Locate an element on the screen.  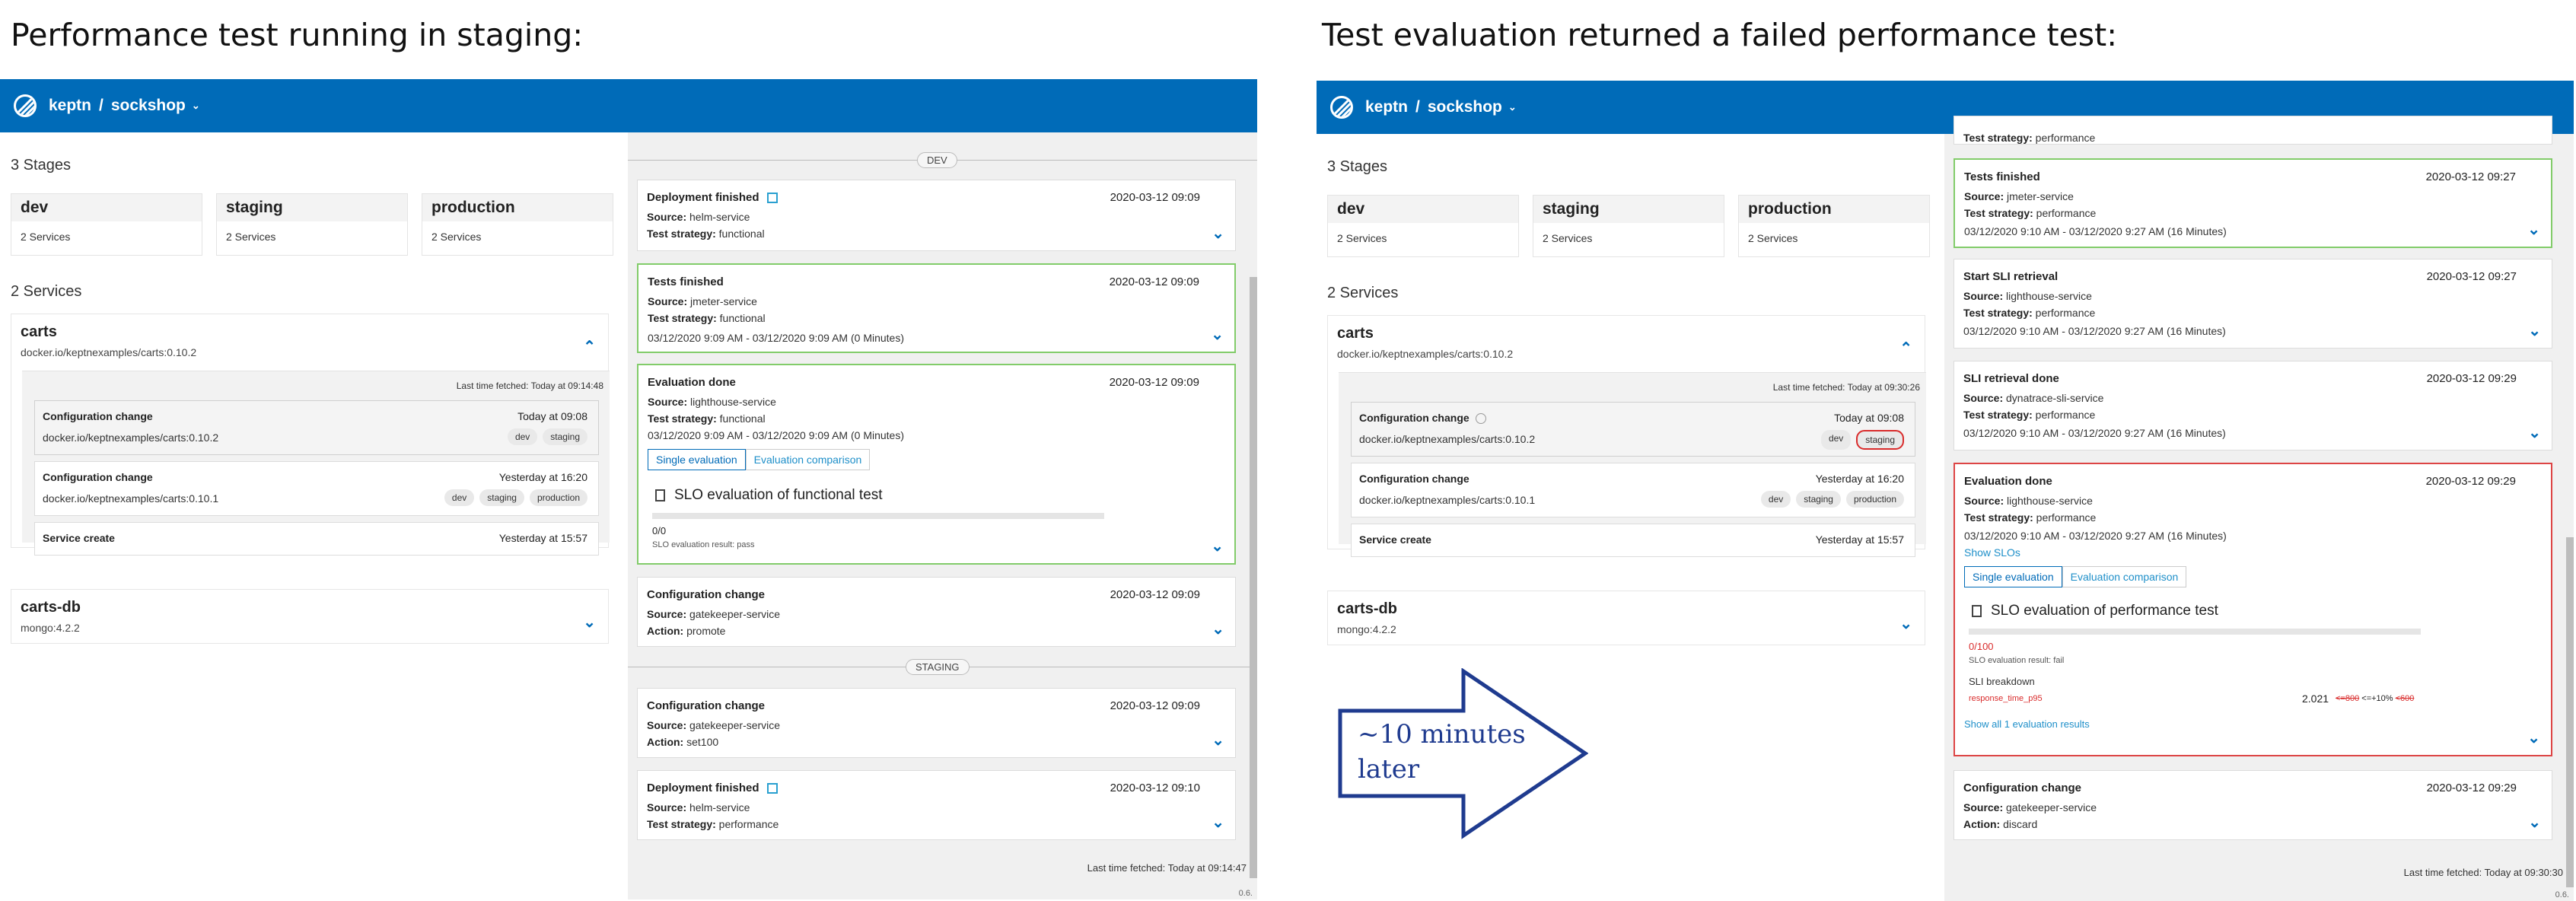
slo-score: 0/0 is located at coordinates (659, 530).